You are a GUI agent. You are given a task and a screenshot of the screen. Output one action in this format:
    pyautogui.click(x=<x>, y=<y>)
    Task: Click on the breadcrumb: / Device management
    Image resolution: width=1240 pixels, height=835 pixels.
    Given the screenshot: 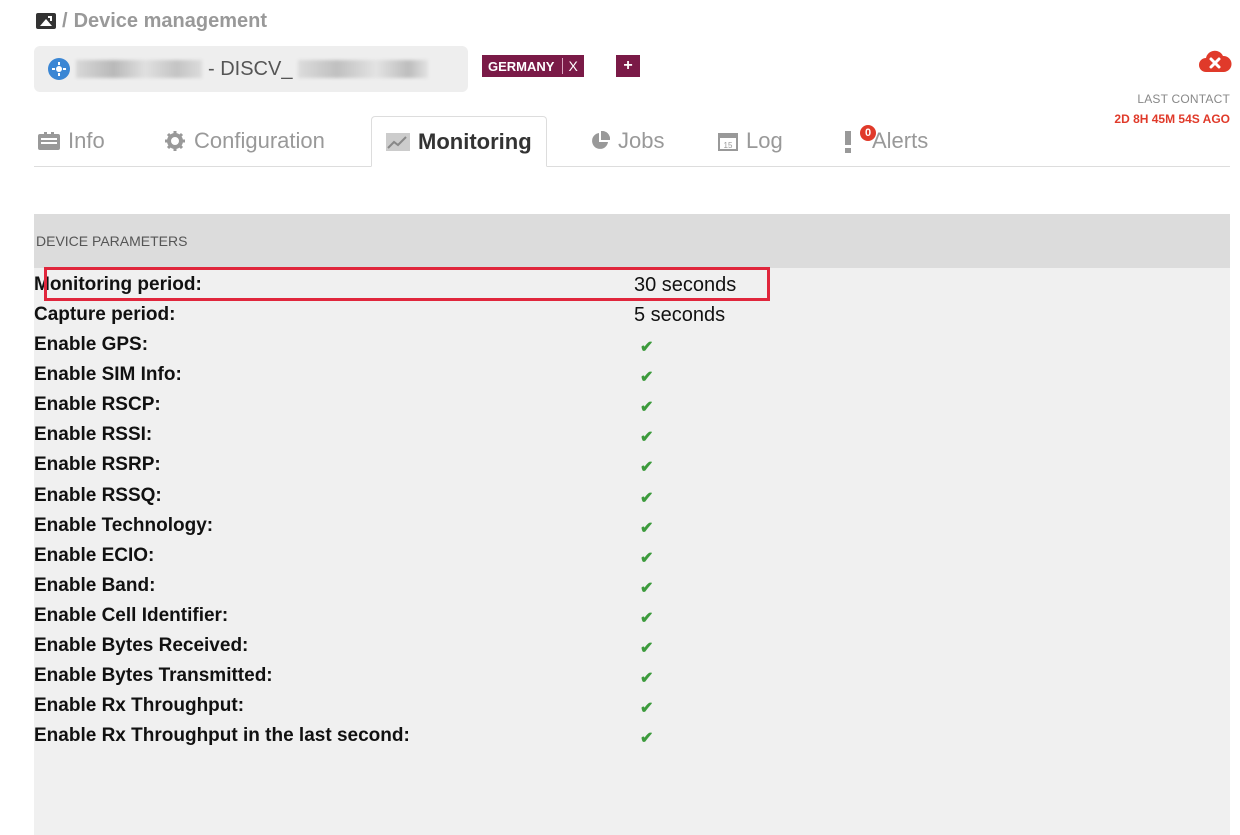 What is the action you would take?
    pyautogui.click(x=151, y=21)
    